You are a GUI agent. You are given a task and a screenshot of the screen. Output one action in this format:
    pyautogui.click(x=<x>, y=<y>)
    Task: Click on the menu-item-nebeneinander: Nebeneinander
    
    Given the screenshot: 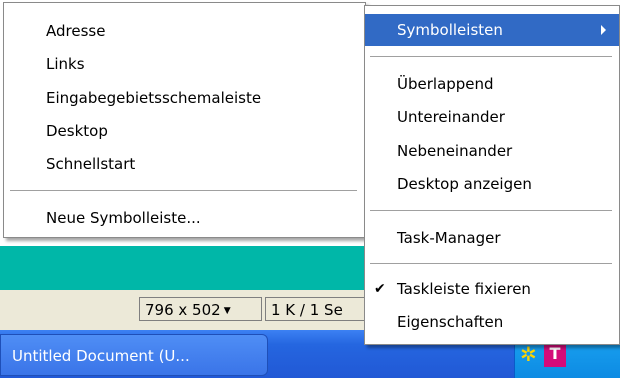 What is the action you would take?
    pyautogui.click(x=492, y=151)
    